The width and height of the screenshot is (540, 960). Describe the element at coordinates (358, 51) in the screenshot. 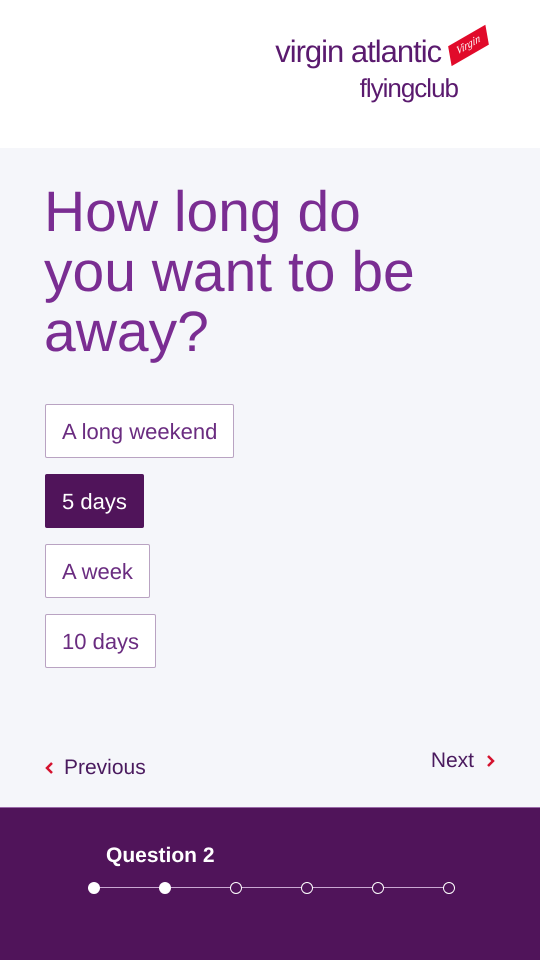

I see `brand-name: virgin atlantic` at that location.